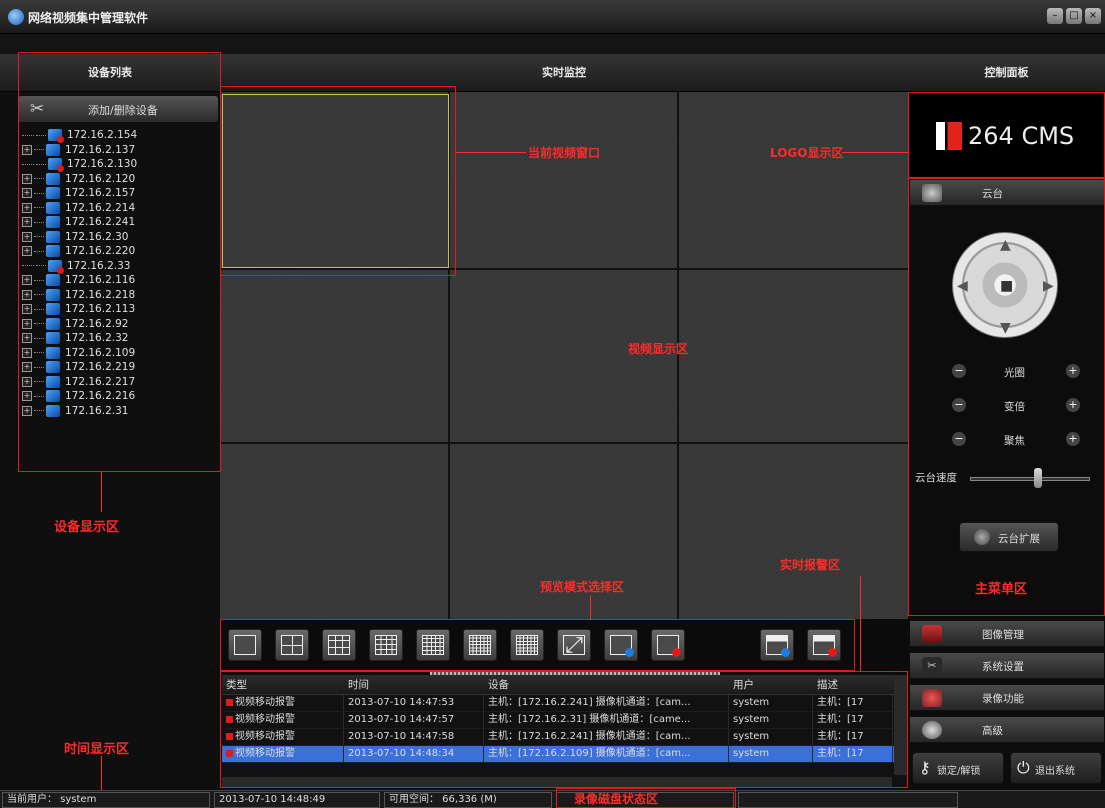 The width and height of the screenshot is (1105, 808). I want to click on focus-minus-button: −, so click(959, 439).